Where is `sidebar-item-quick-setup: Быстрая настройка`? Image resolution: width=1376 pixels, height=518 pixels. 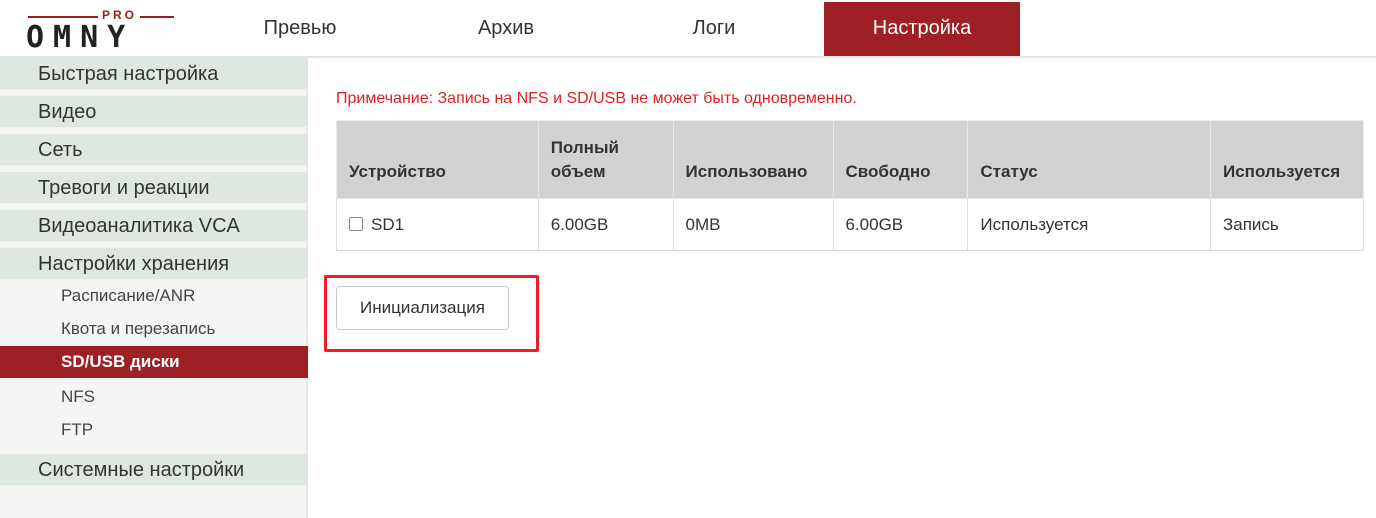
sidebar-item-quick-setup: Быстрая настройка is located at coordinates (154, 74).